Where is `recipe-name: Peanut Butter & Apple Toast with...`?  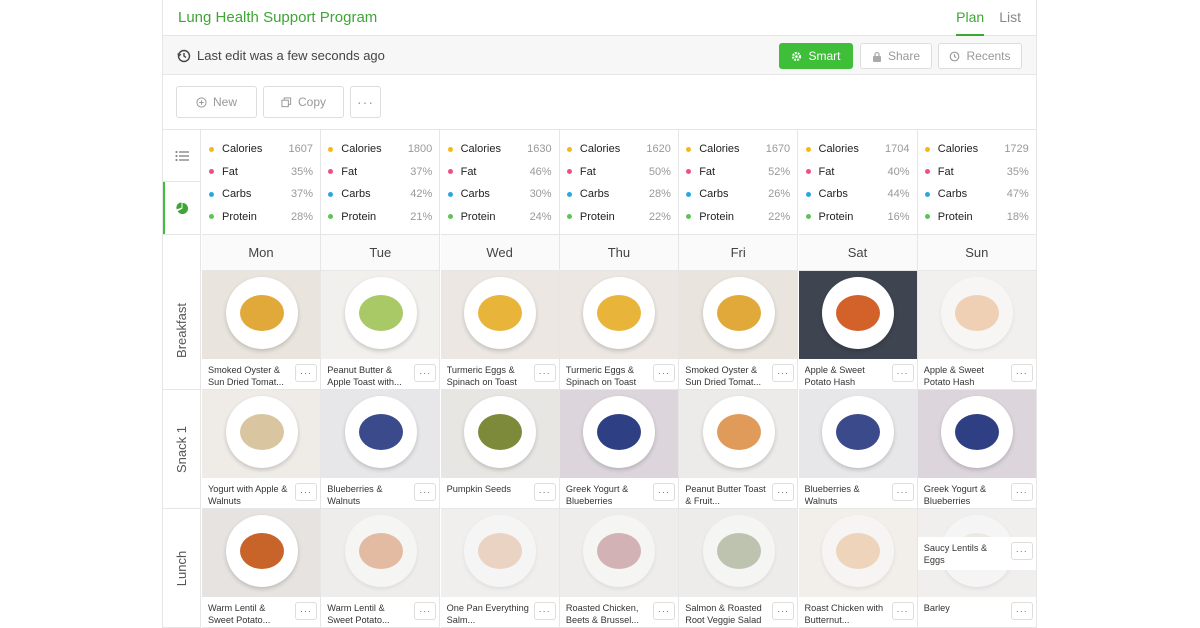
recipe-name: Peanut Butter & Apple Toast with... is located at coordinates (369, 376).